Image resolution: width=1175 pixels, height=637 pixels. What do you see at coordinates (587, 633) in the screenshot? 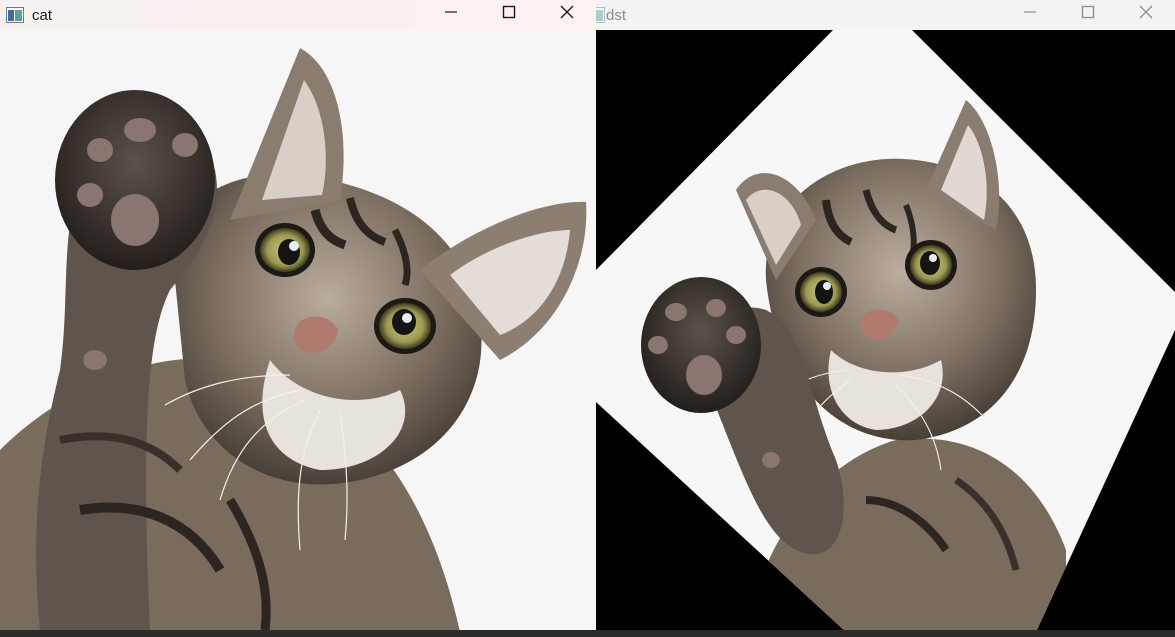
I see `taskbar` at bounding box center [587, 633].